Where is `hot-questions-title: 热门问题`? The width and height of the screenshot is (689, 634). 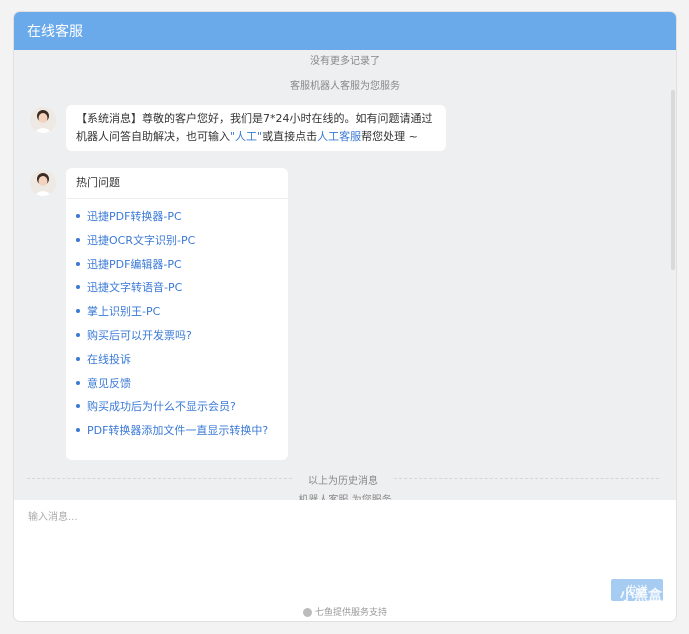 hot-questions-title: 热门问题 is located at coordinates (177, 183).